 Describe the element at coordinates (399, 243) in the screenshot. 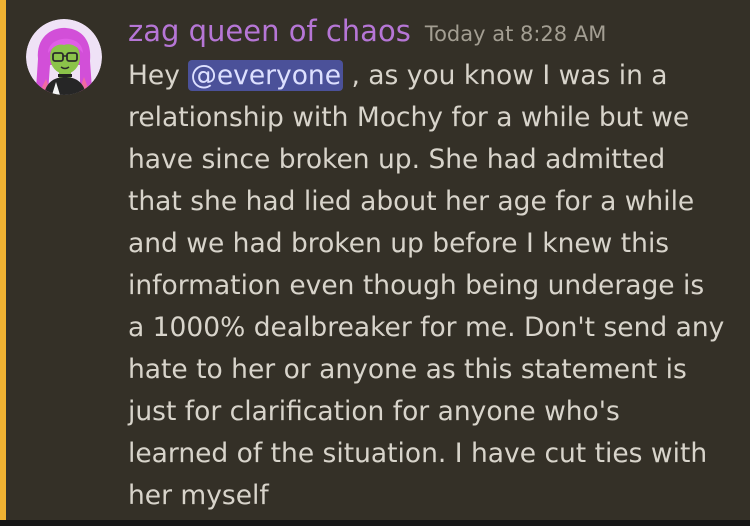

I see `message-line: and we had broken up before I knew this` at that location.